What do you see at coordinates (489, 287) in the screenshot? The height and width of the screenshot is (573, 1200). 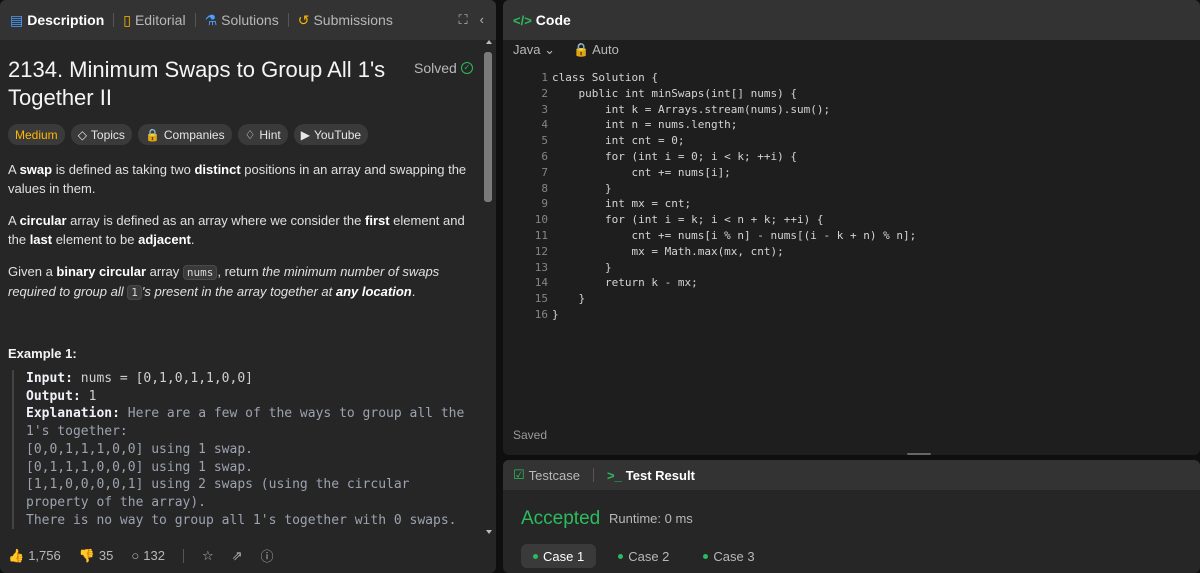 I see `scrollbar` at bounding box center [489, 287].